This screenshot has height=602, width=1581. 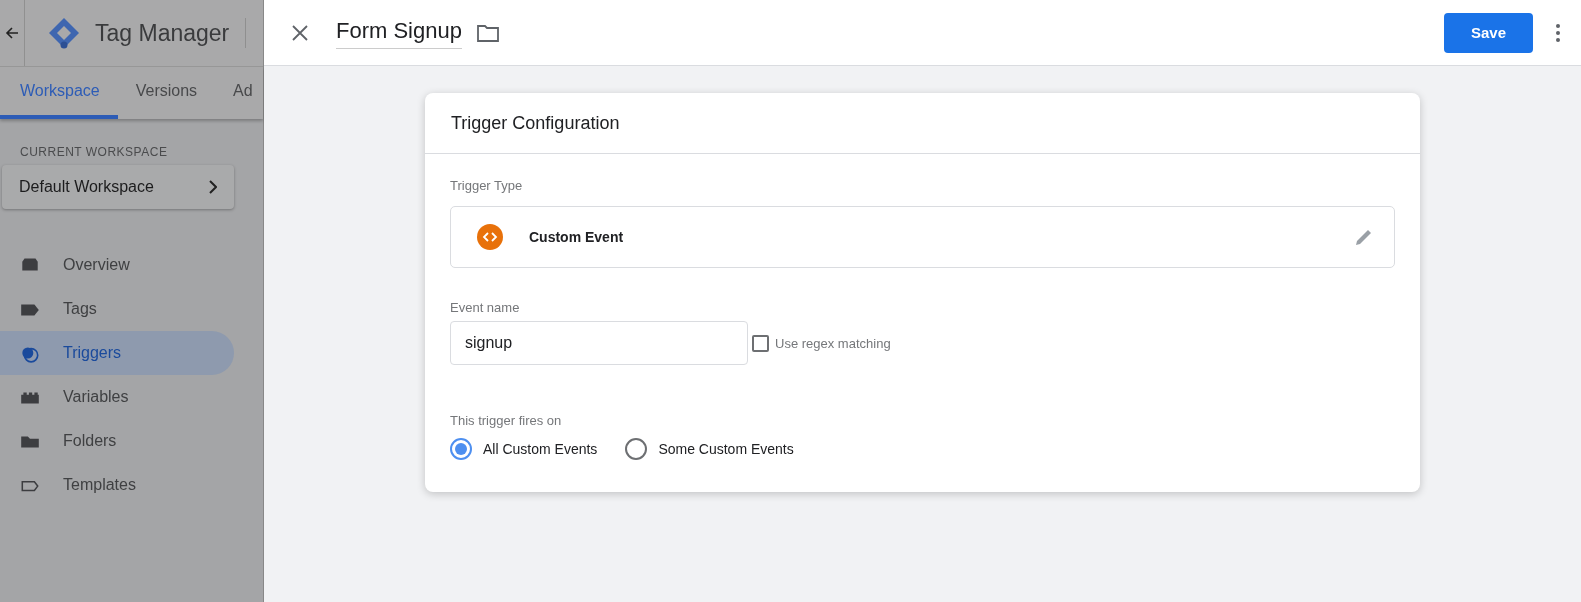 I want to click on trigger-type-selector: Custom Event, so click(x=922, y=237).